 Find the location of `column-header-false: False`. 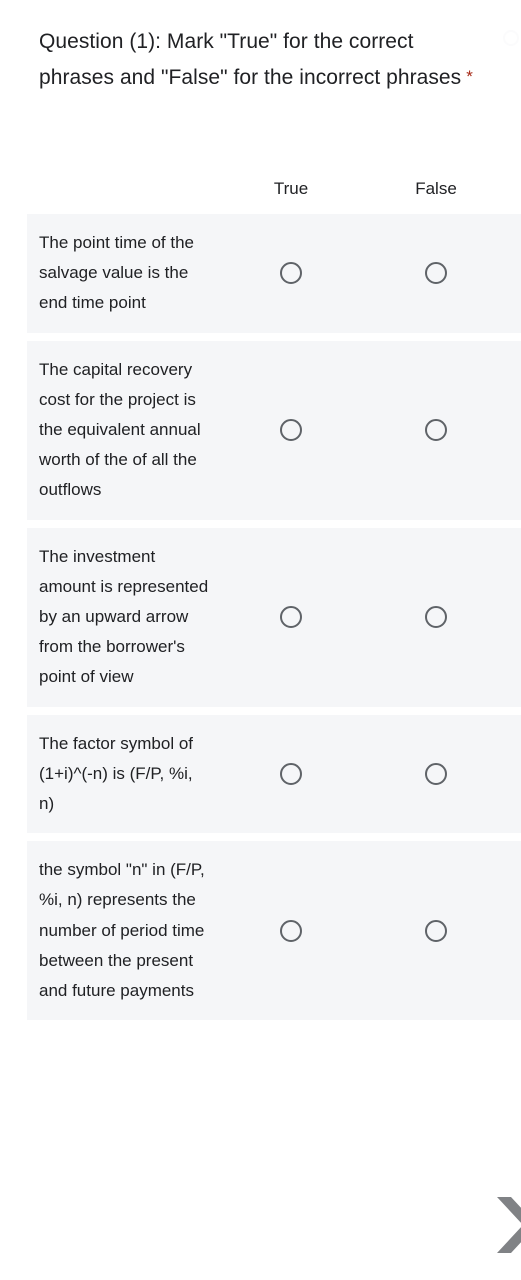

column-header-false: False is located at coordinates (436, 188).